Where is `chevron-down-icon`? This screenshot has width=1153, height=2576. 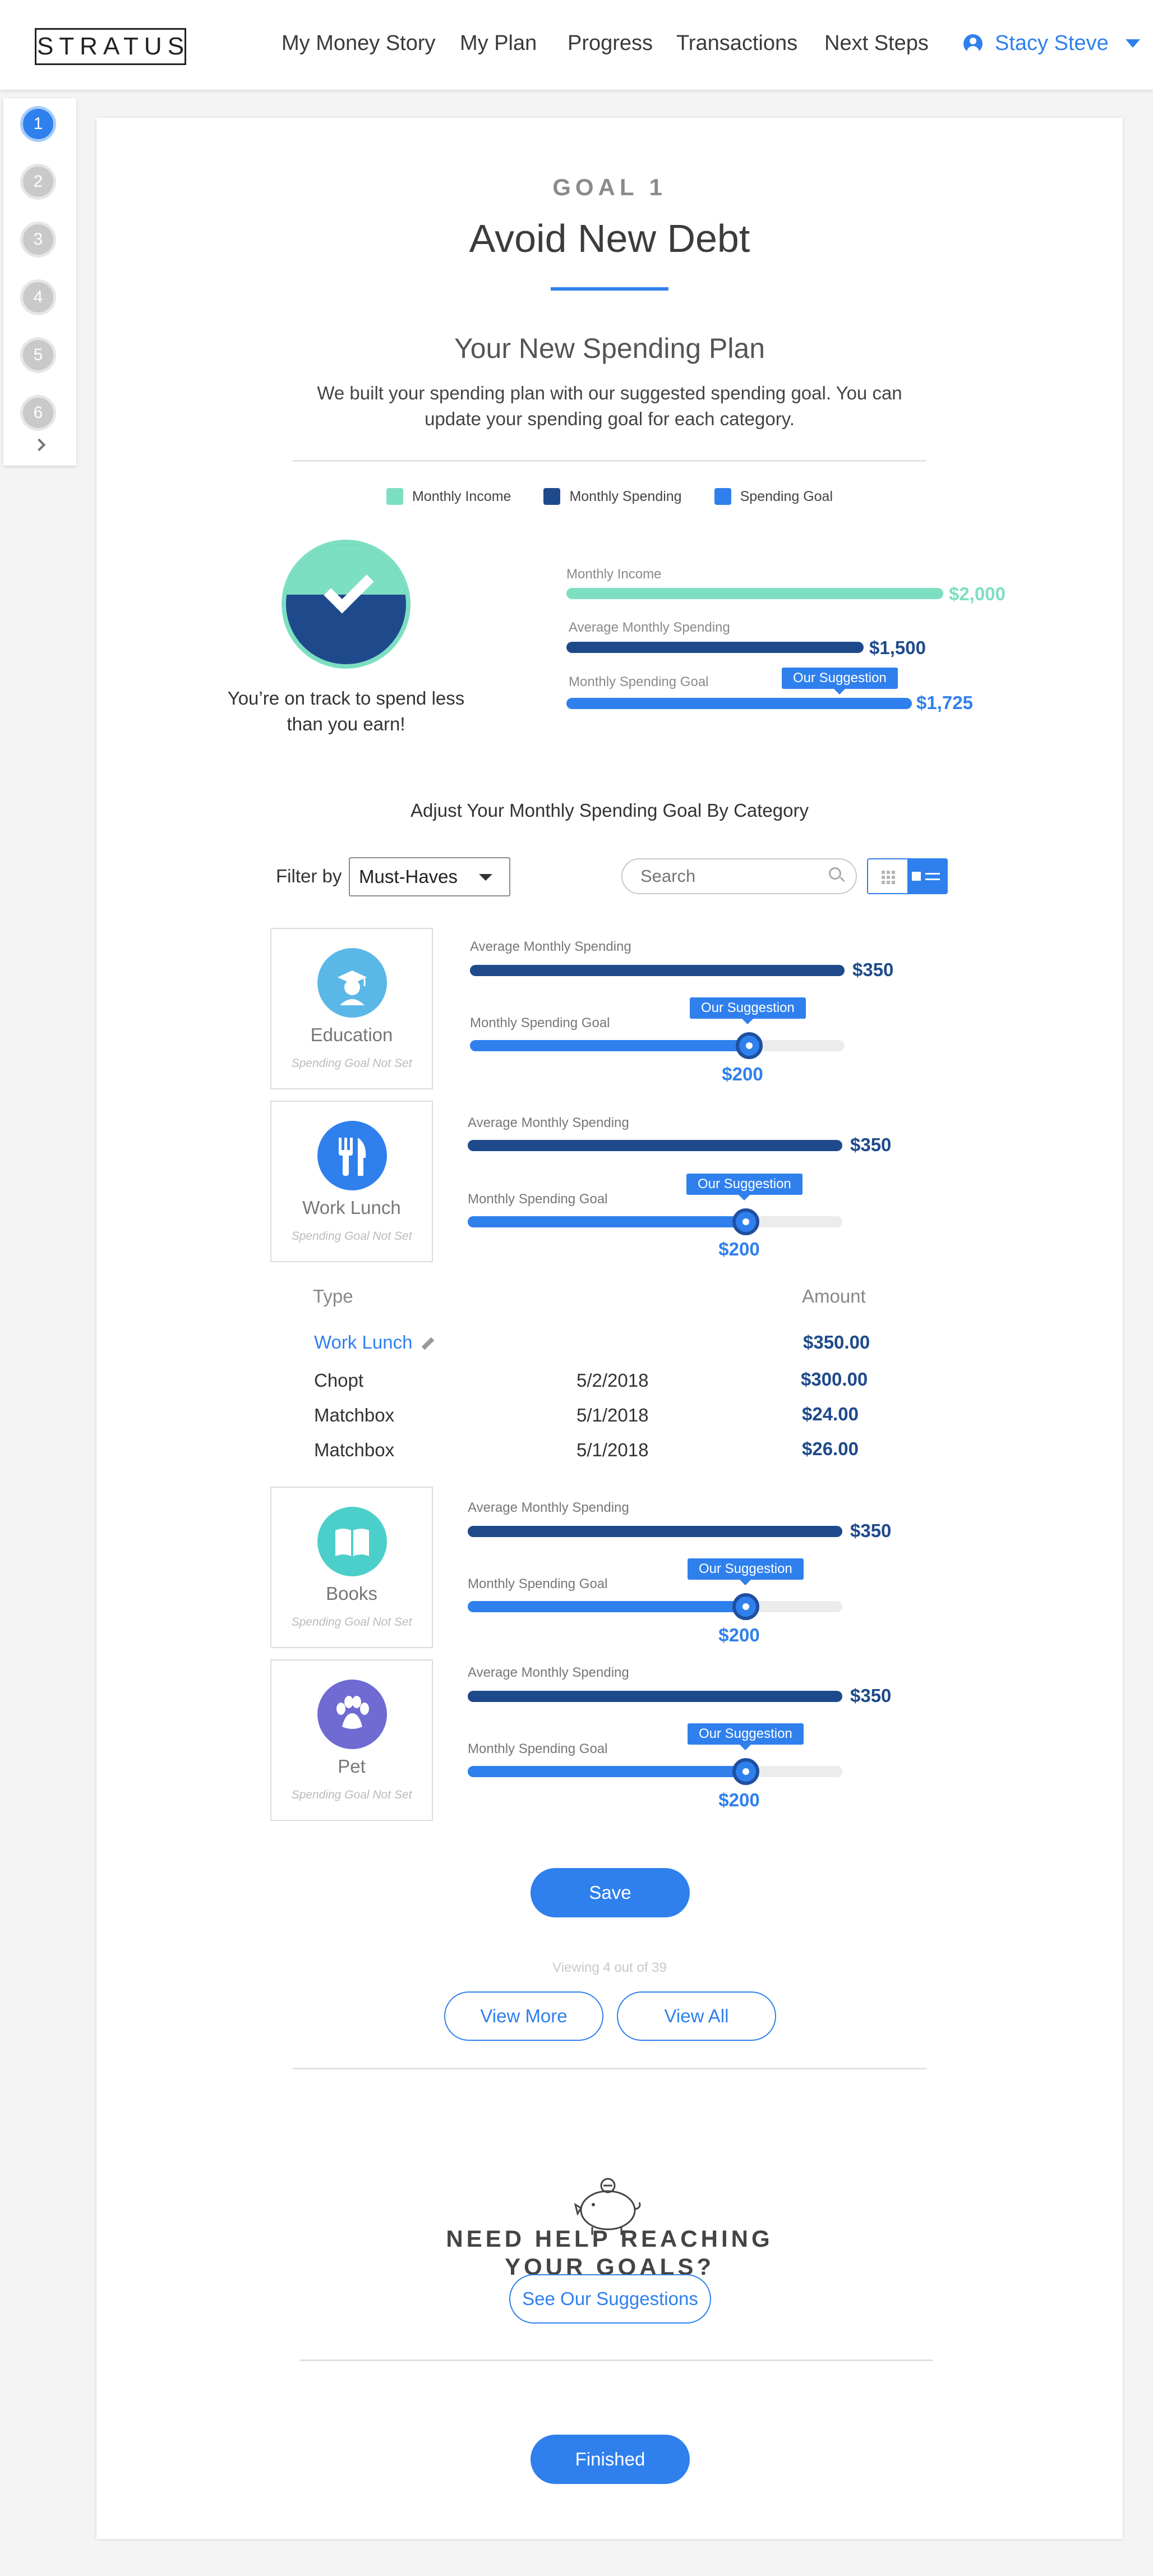 chevron-down-icon is located at coordinates (1132, 43).